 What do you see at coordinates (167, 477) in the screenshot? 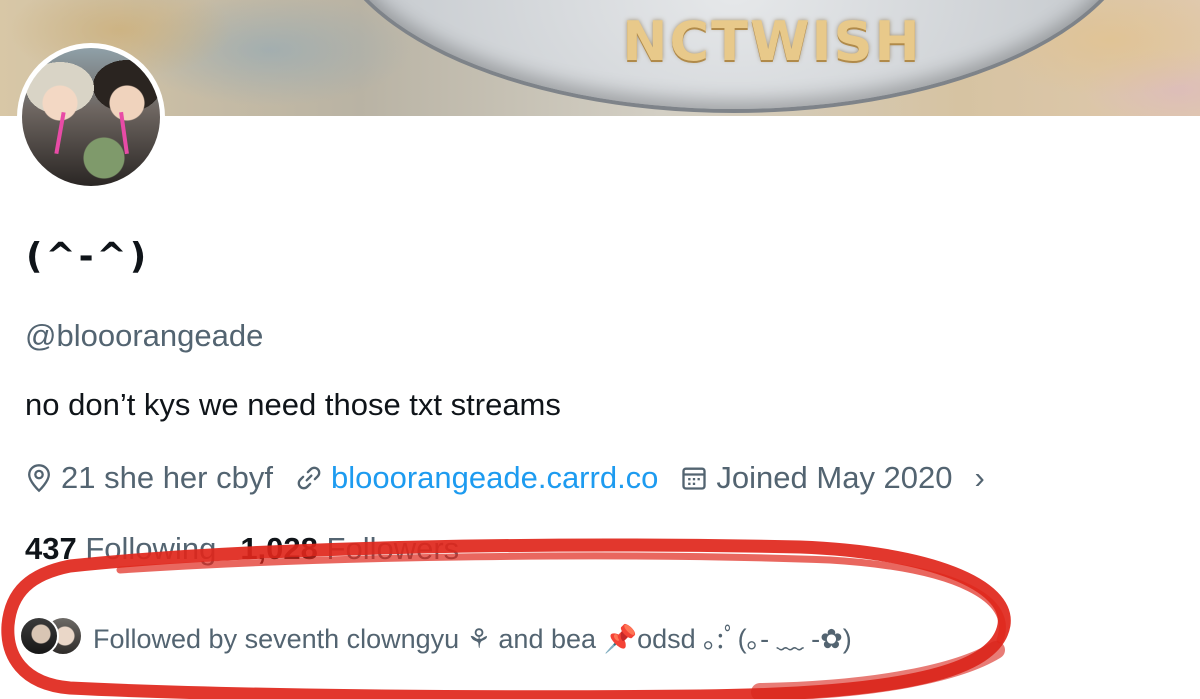
I see `location-text: 21 she her cbyf` at bounding box center [167, 477].